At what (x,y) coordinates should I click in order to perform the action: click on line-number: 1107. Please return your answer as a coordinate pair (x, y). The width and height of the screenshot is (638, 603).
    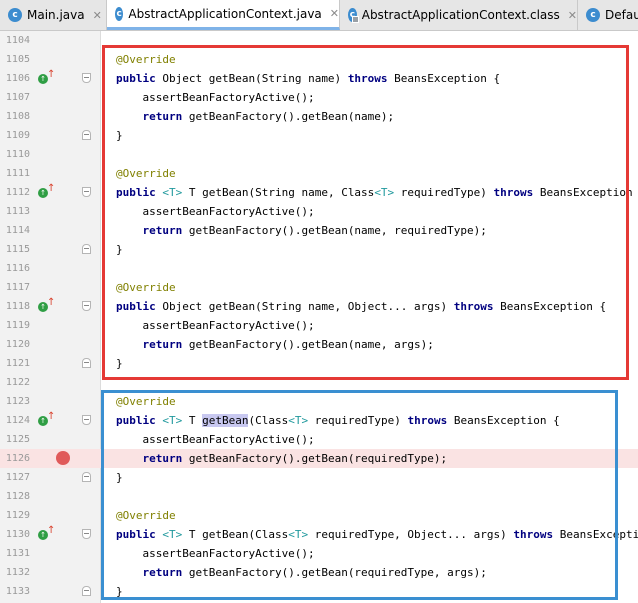
    Looking at the image, I should click on (17, 97).